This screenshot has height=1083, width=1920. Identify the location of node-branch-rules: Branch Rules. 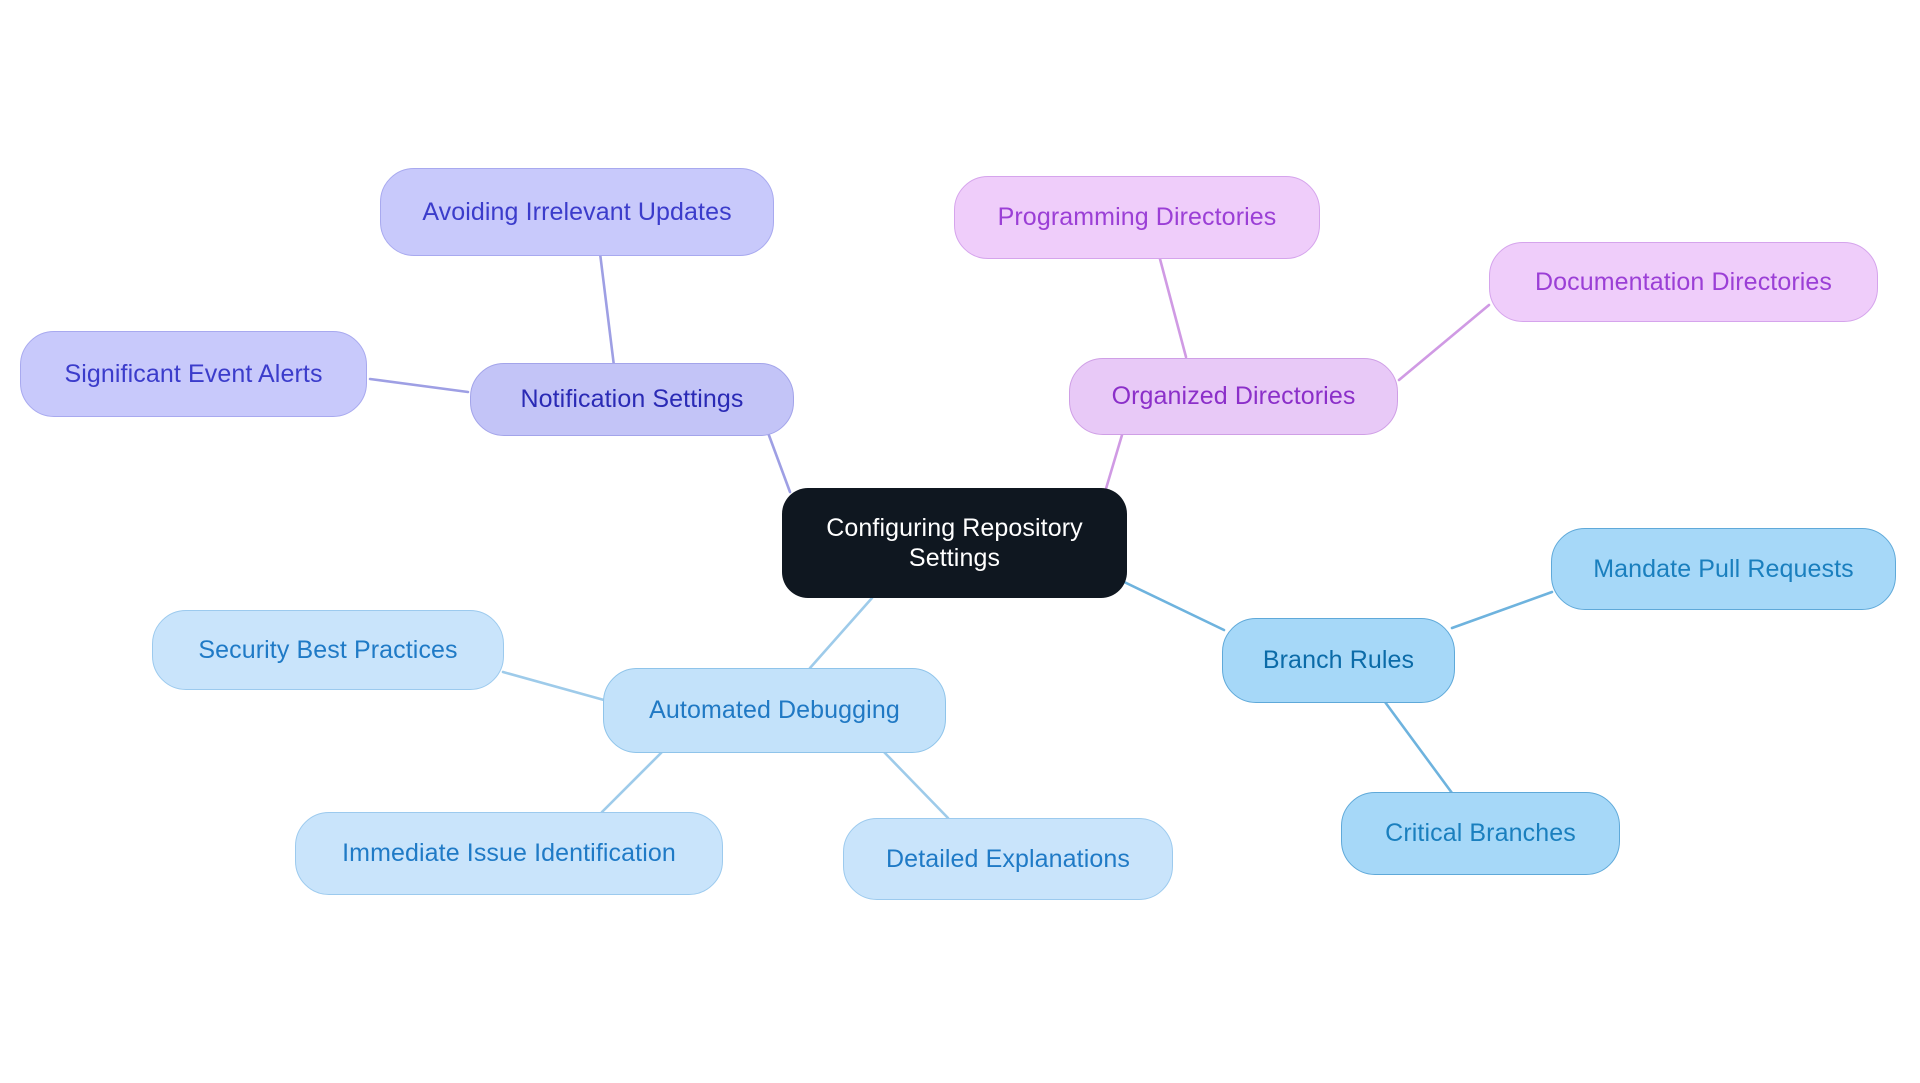
(1338, 660).